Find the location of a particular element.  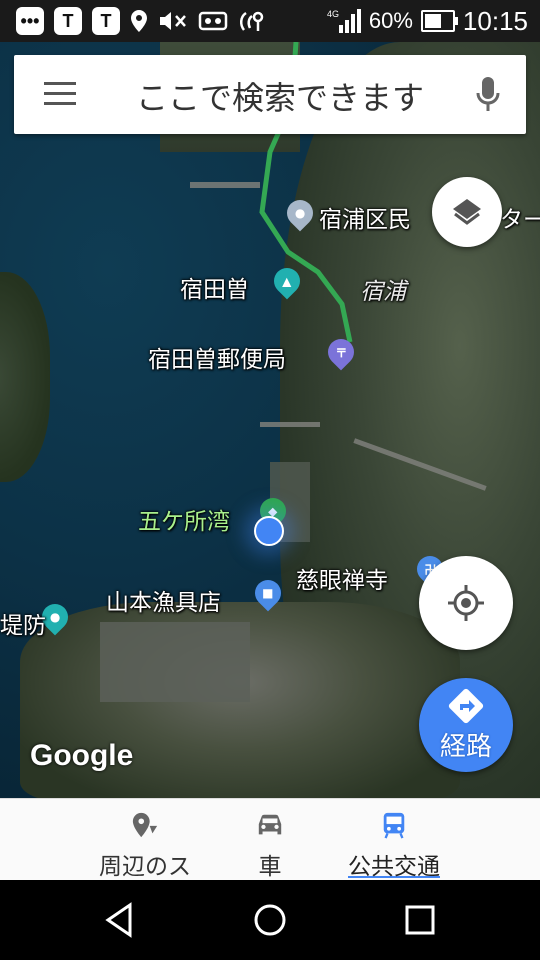

map-label: 宿浦区民 is located at coordinates (365, 217).